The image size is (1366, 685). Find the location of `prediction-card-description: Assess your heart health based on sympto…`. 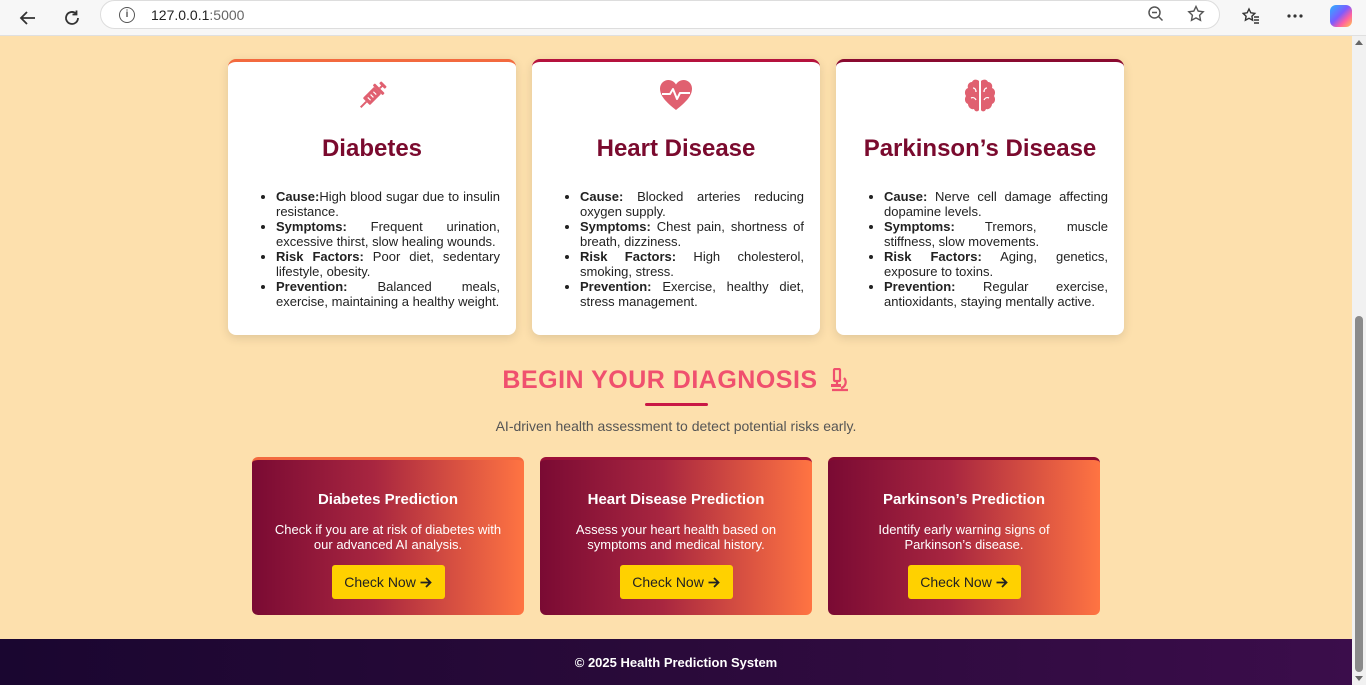

prediction-card-description: Assess your heart health based on sympto… is located at coordinates (676, 537).